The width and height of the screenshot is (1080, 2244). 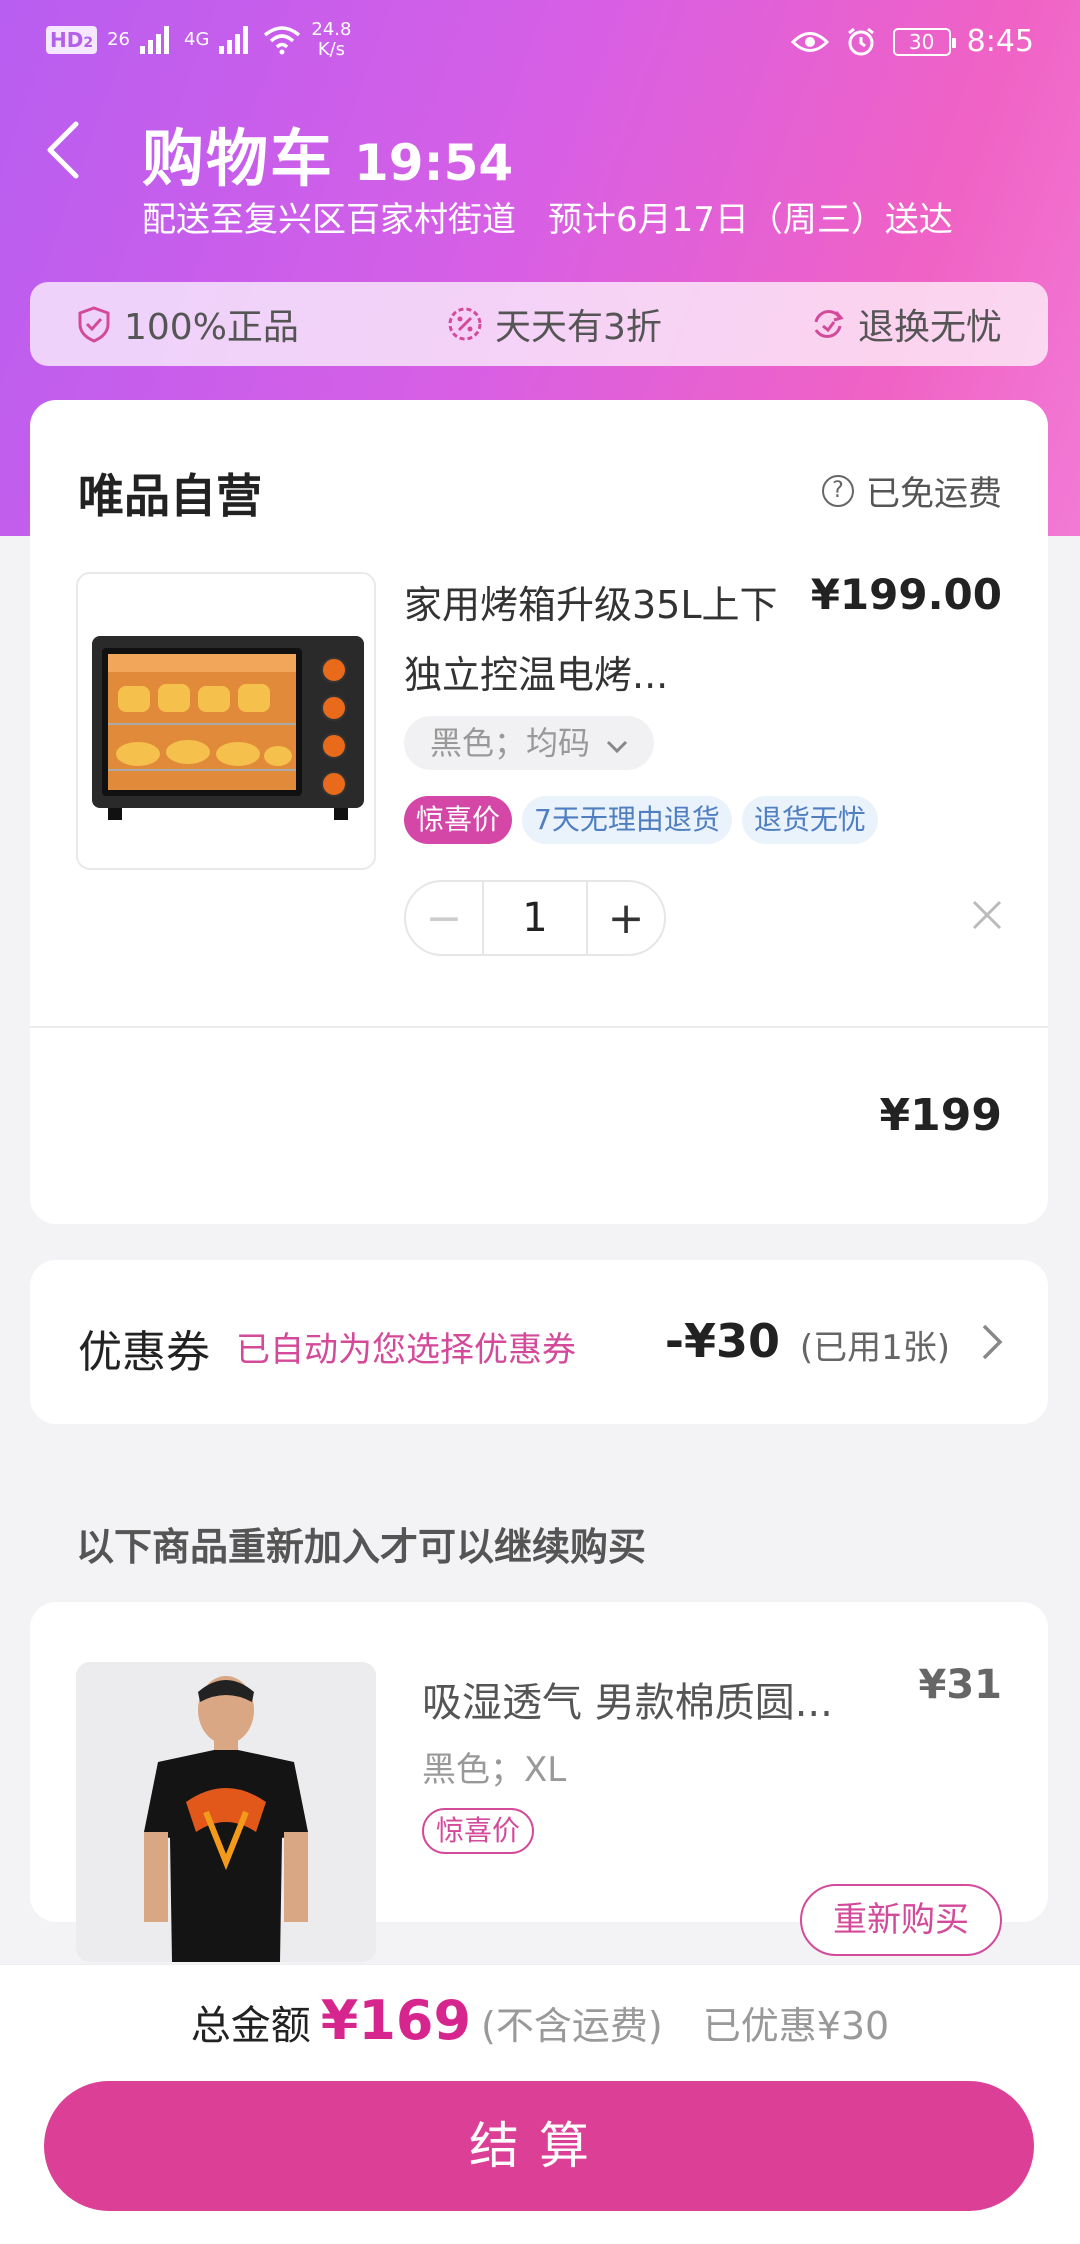 I want to click on delivery-address: 配送至复兴区百家村街道, so click(x=329, y=216).